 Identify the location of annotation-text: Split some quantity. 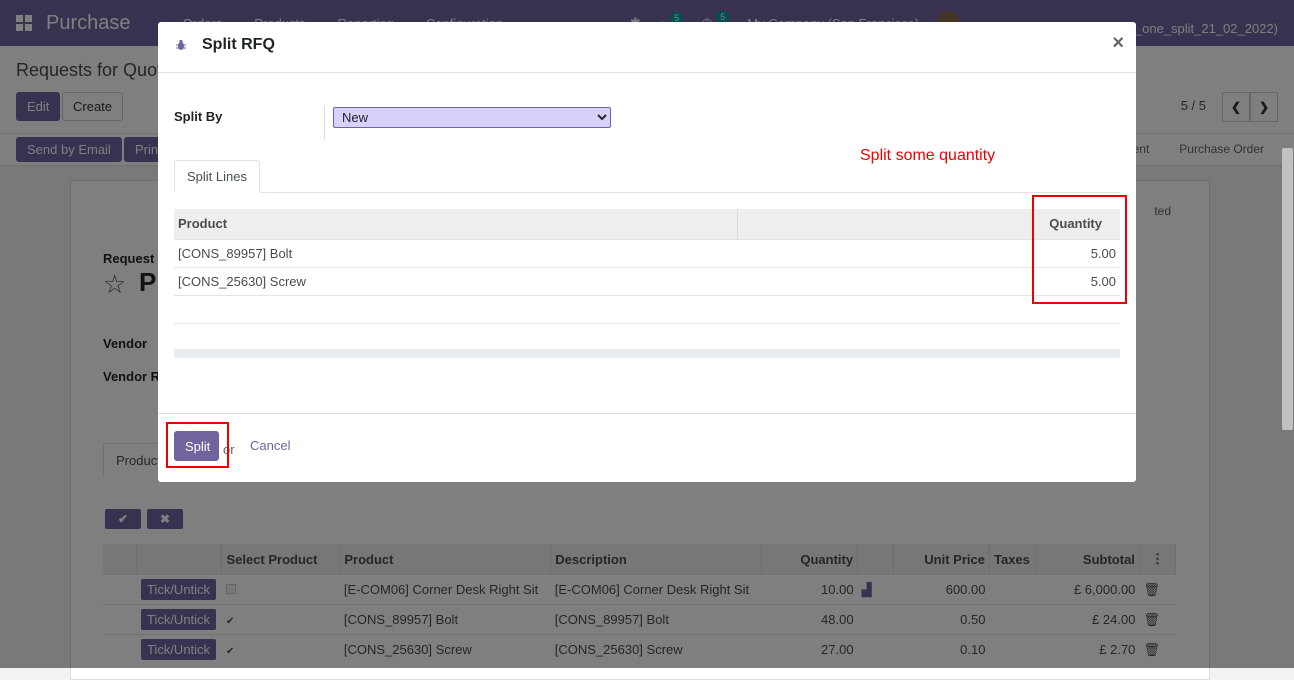
(928, 155).